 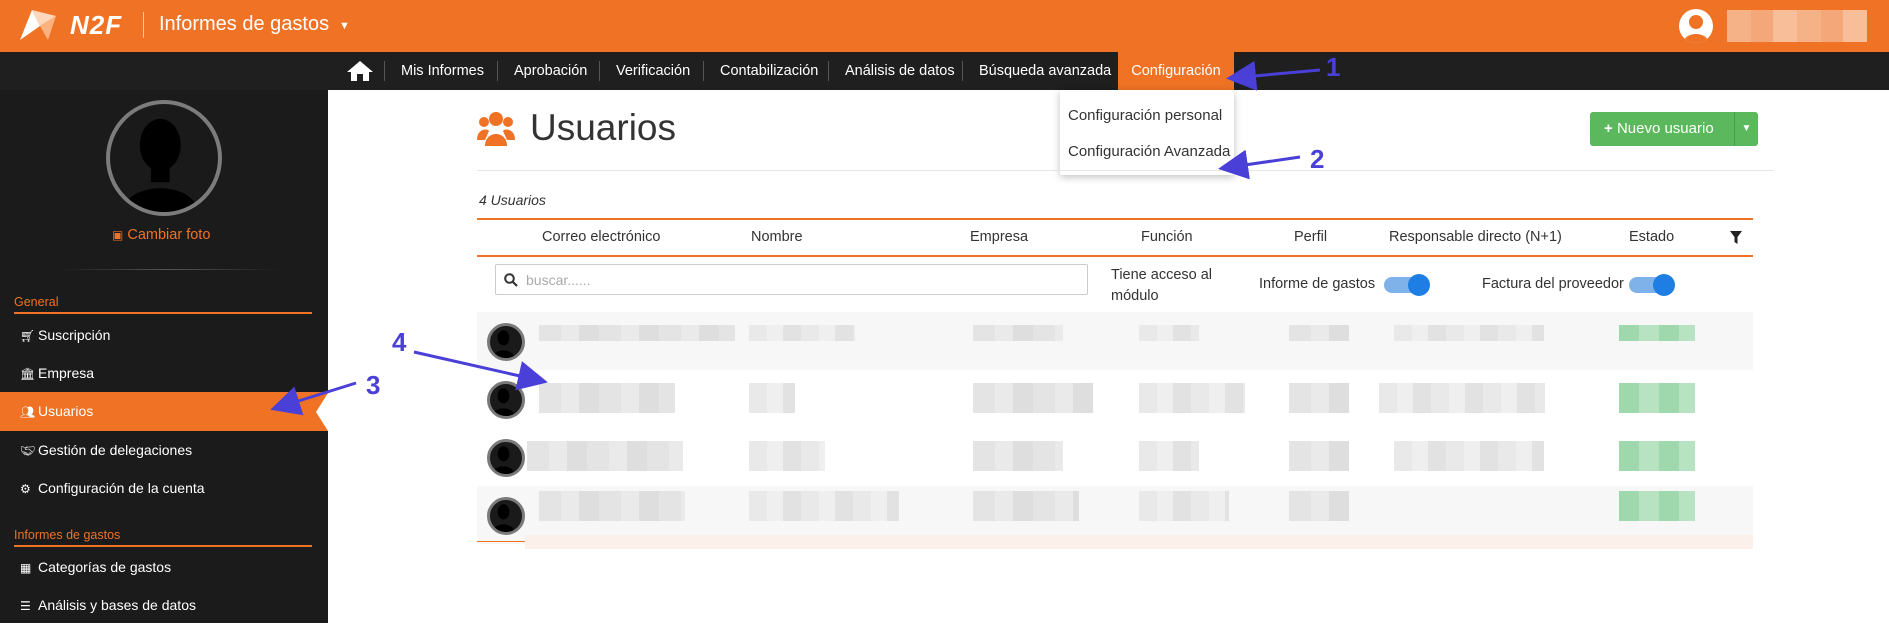 I want to click on list-icon: ☰, so click(x=25, y=606).